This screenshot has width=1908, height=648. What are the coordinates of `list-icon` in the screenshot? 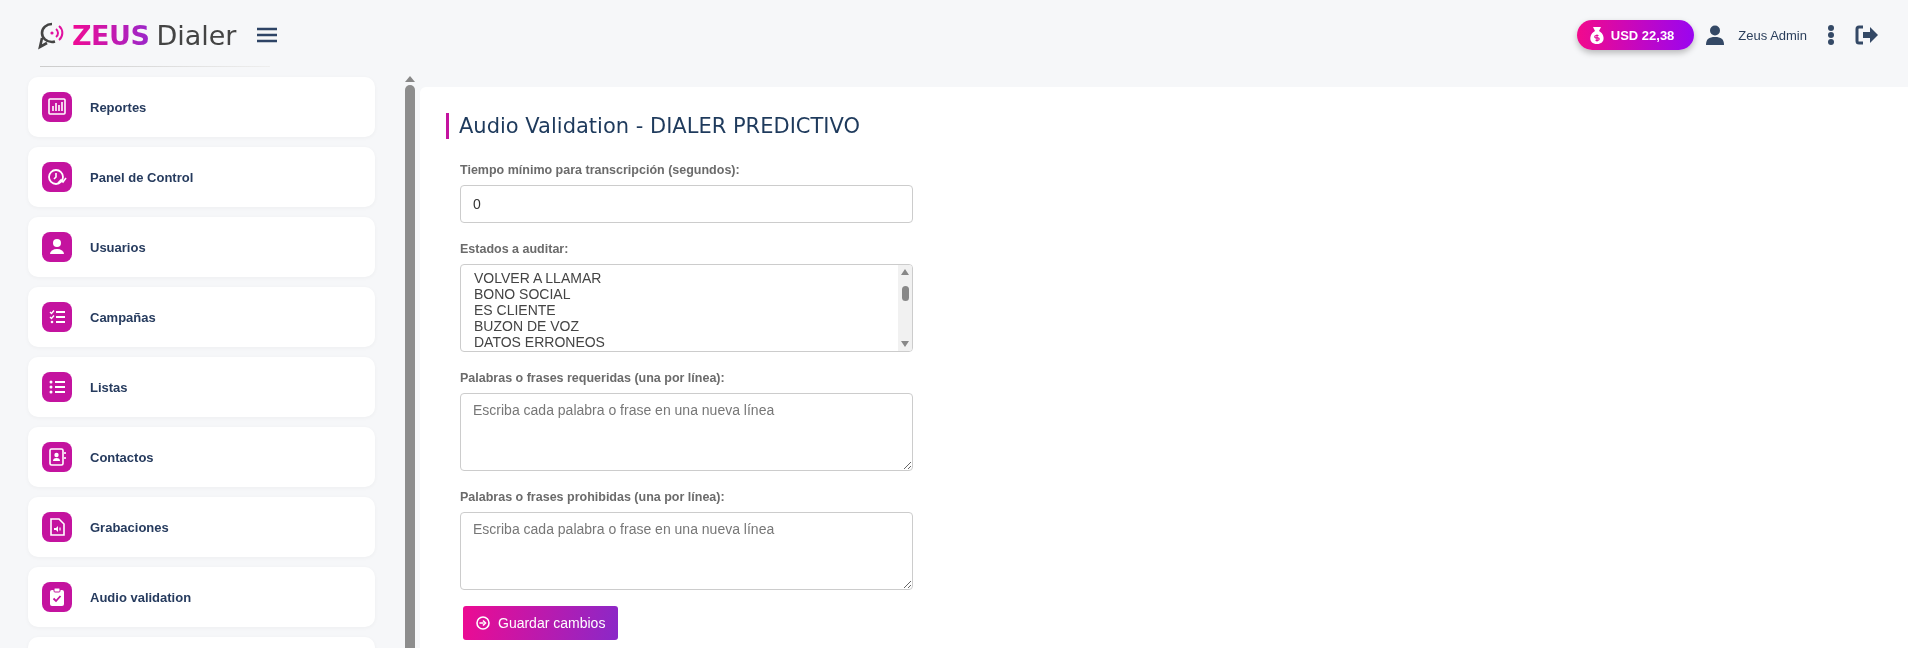 It's located at (57, 387).